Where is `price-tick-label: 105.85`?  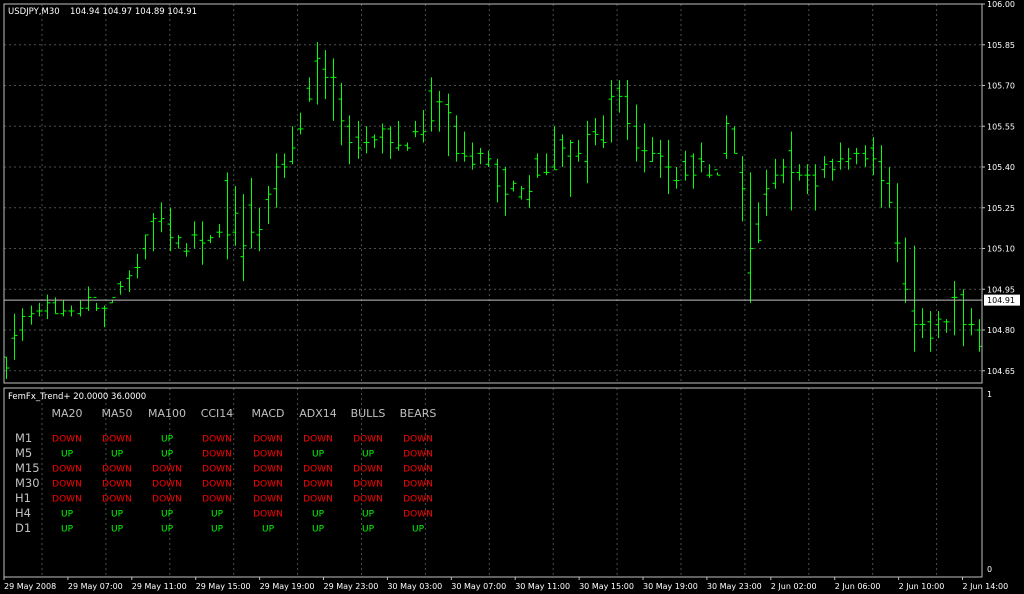
price-tick-label: 105.85 is located at coordinates (1001, 45).